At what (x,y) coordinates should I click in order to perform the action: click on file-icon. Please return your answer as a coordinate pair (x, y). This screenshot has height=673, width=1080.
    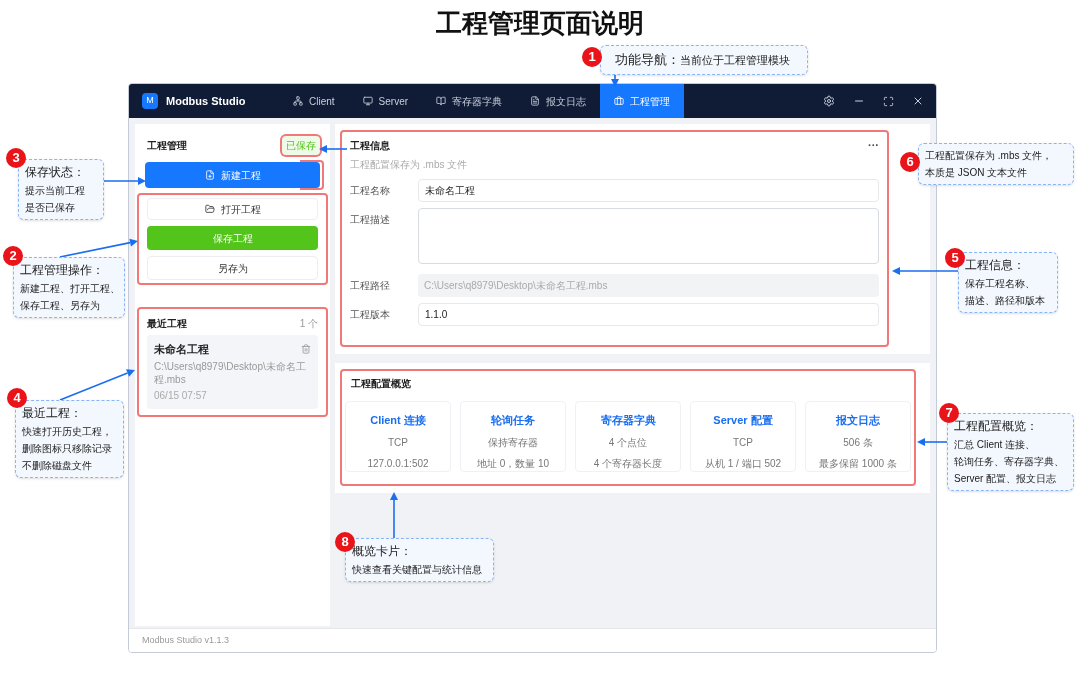
    Looking at the image, I should click on (535, 101).